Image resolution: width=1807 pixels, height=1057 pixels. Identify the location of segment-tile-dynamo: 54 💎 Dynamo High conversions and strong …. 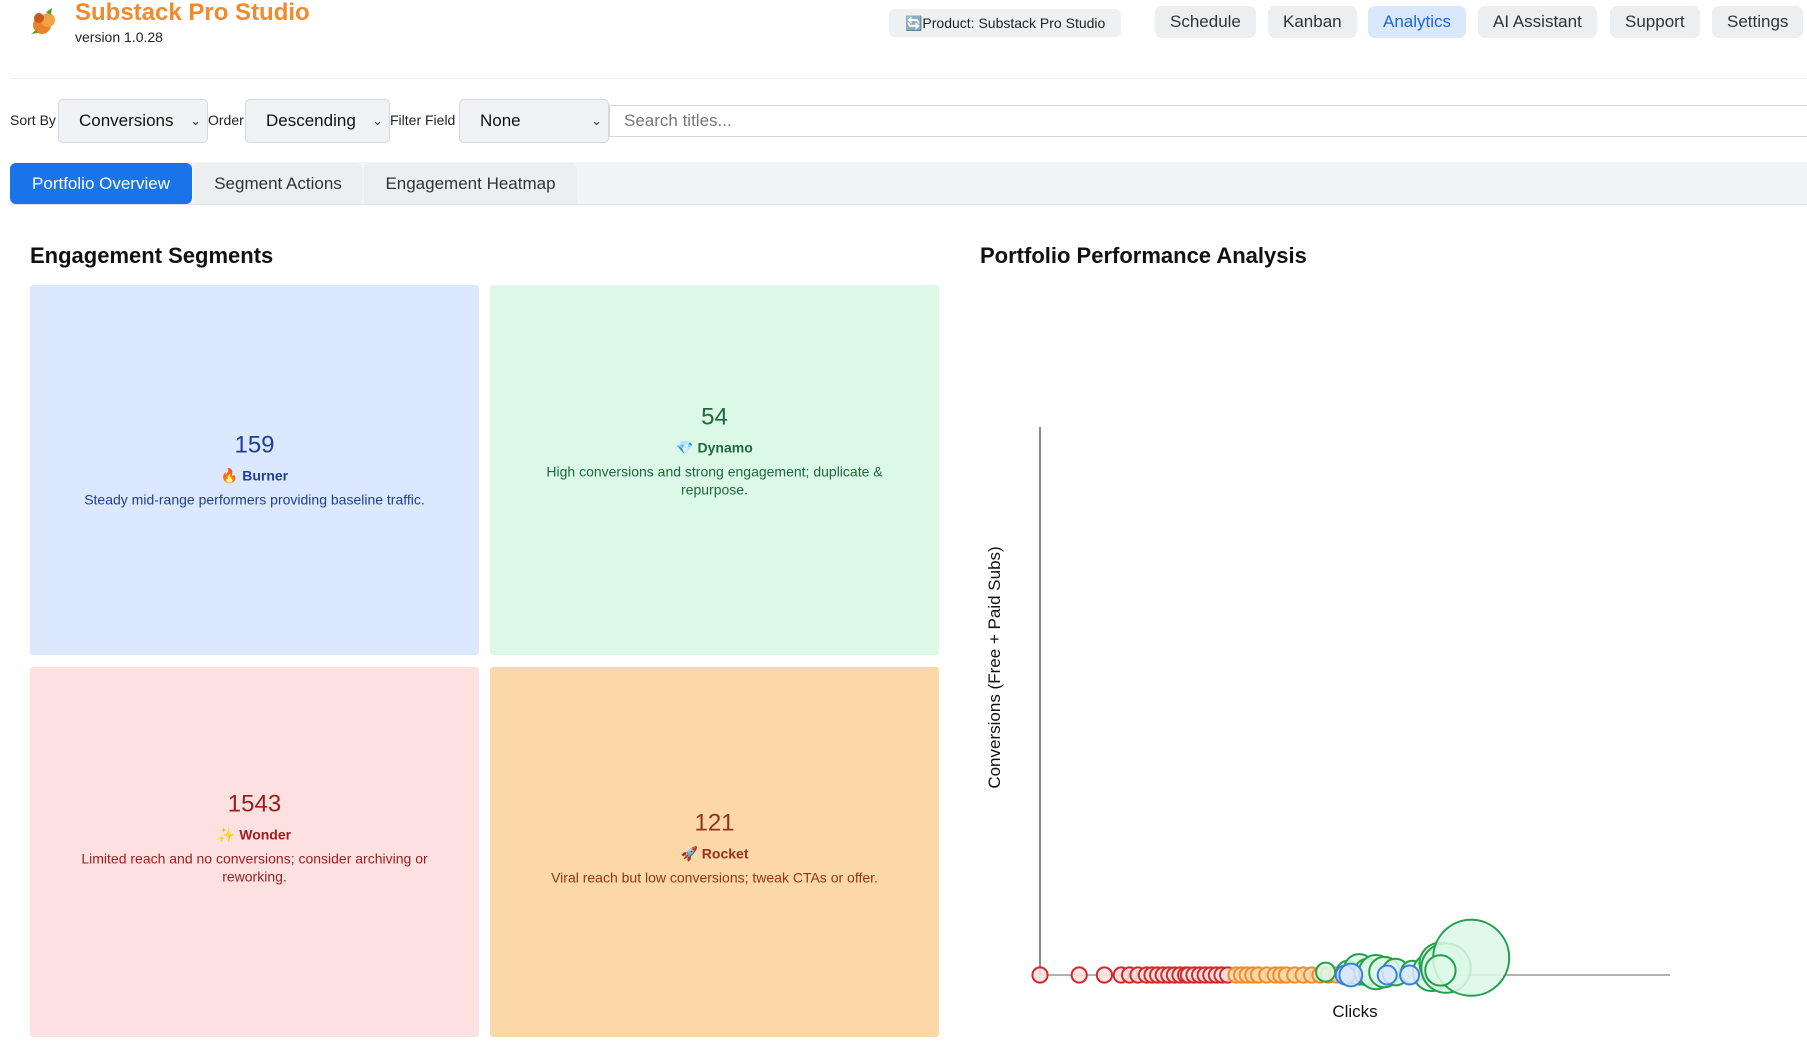
(714, 470).